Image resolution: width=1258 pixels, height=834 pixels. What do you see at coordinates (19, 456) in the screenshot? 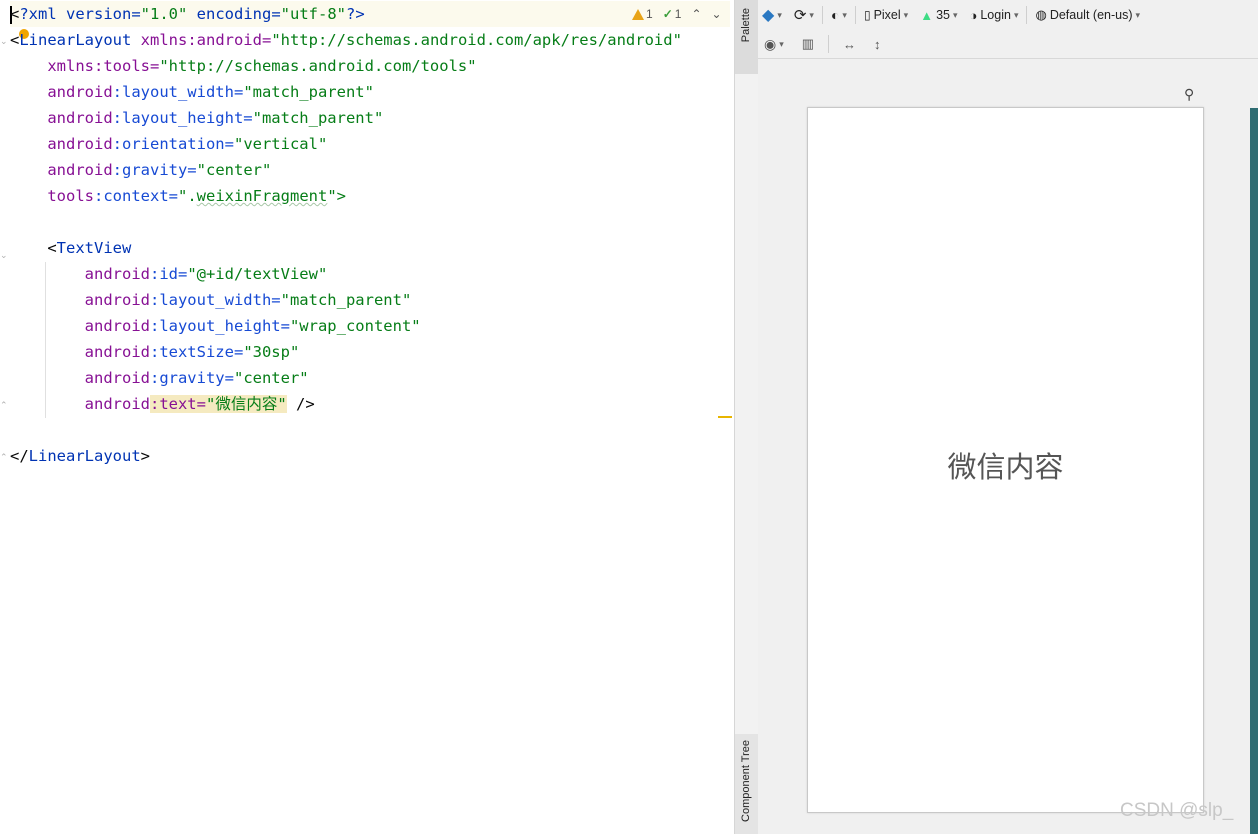
I see `code-token: </` at bounding box center [19, 456].